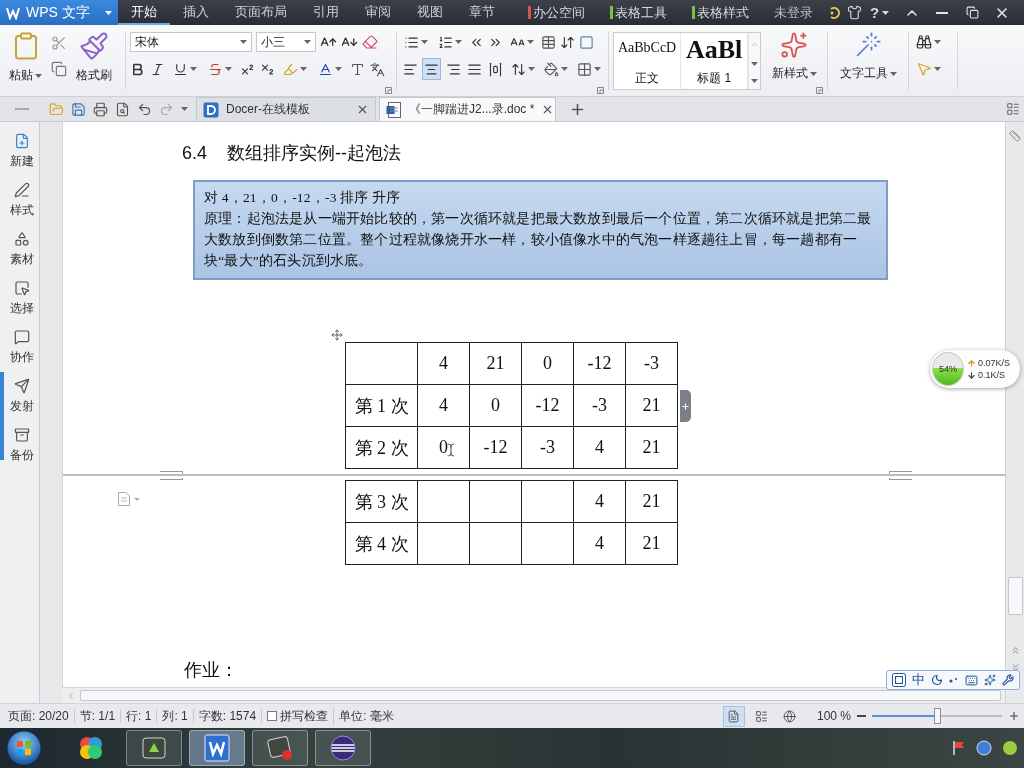 The width and height of the screenshot is (1024, 768). Describe the element at coordinates (286, 109) in the screenshot. I see `document-tab: Docer-在线模板` at that location.